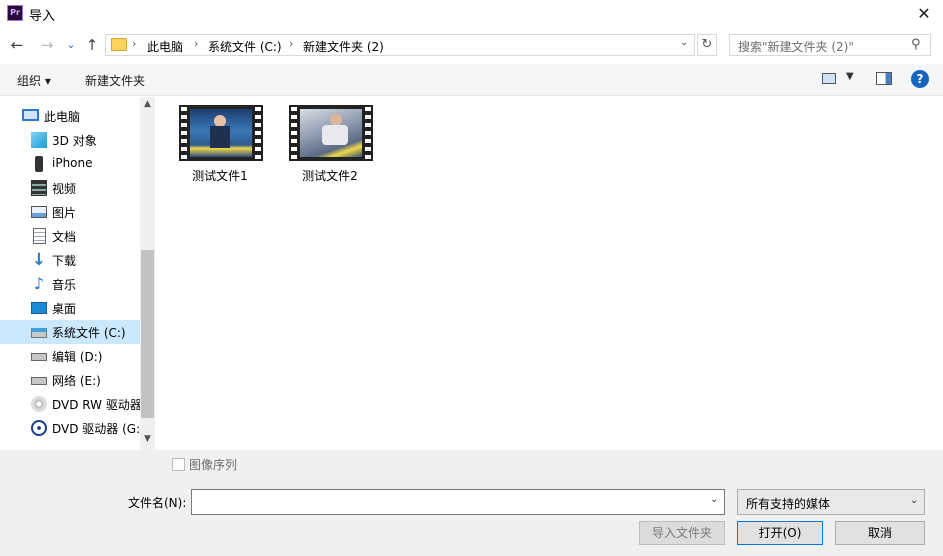 The width and height of the screenshot is (943, 556). I want to click on system-drive-icon, so click(39, 333).